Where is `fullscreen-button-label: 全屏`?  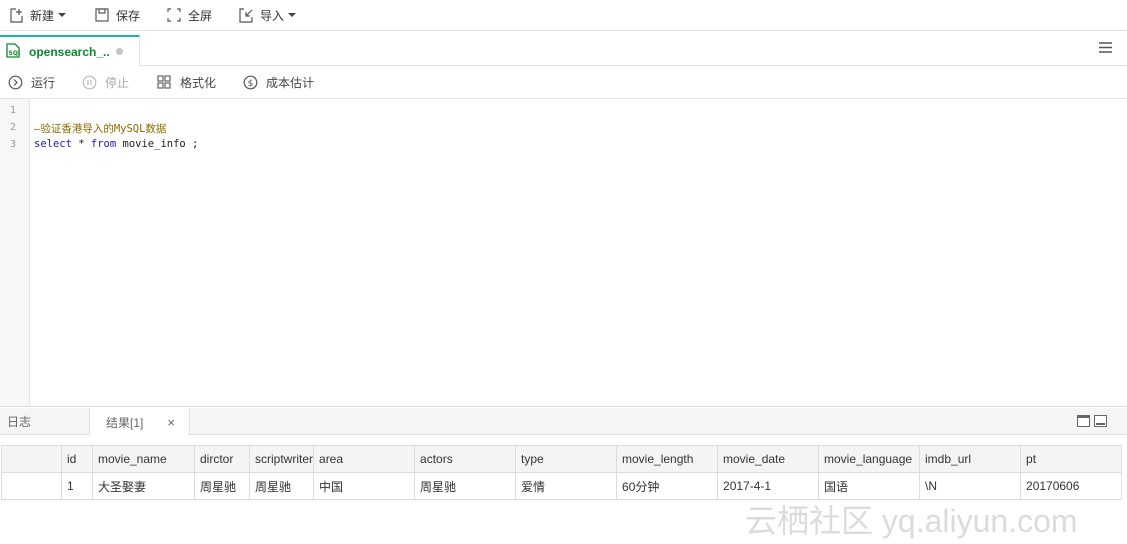 fullscreen-button-label: 全屏 is located at coordinates (200, 15).